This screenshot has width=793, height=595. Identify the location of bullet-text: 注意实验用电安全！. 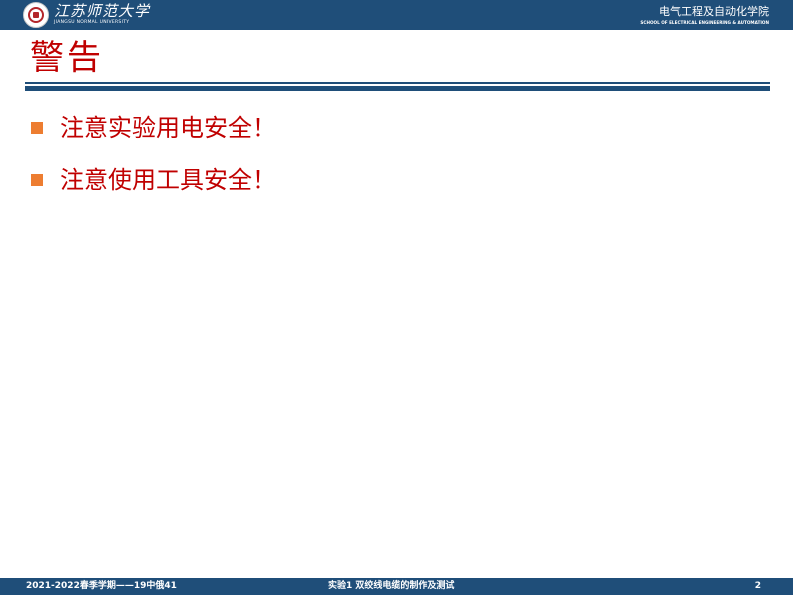
(168, 128).